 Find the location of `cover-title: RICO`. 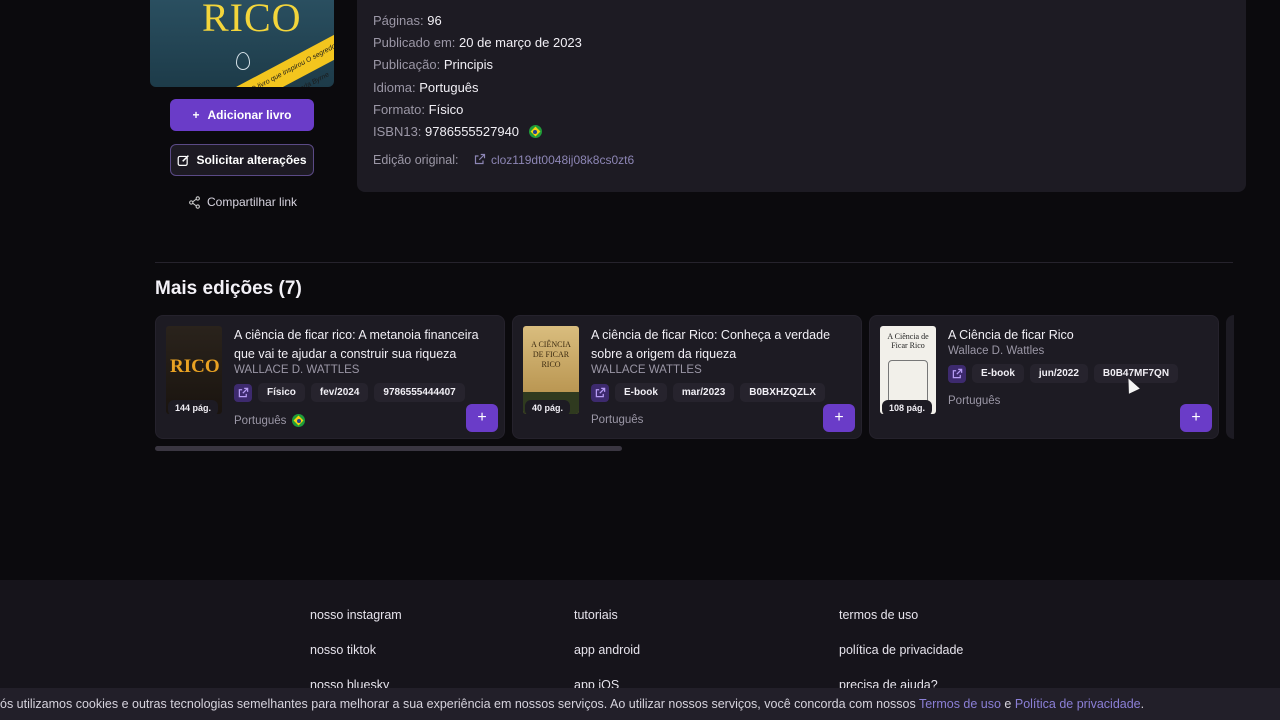

cover-title: RICO is located at coordinates (252, 20).